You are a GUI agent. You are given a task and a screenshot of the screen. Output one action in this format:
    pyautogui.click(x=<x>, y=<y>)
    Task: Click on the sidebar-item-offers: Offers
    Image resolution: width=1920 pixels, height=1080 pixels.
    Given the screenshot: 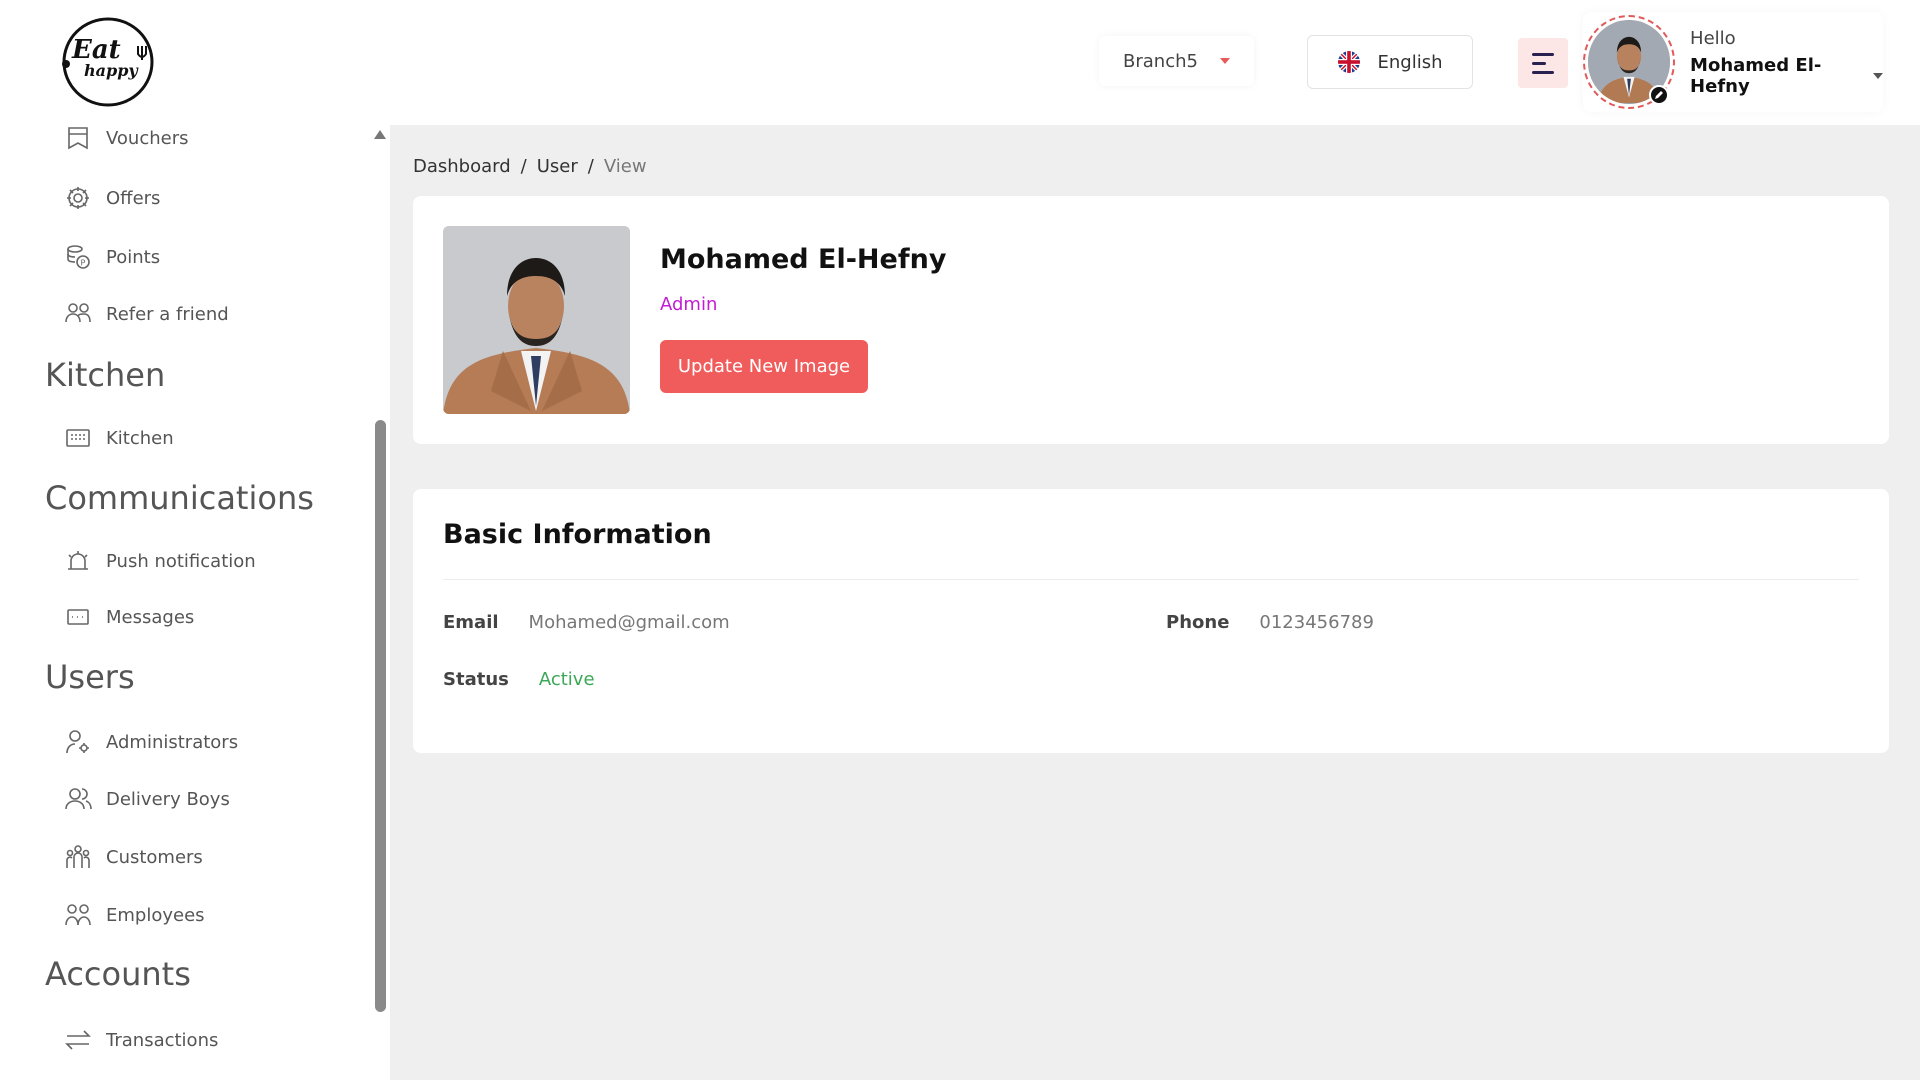 What is the action you would take?
    pyautogui.click(x=112, y=198)
    